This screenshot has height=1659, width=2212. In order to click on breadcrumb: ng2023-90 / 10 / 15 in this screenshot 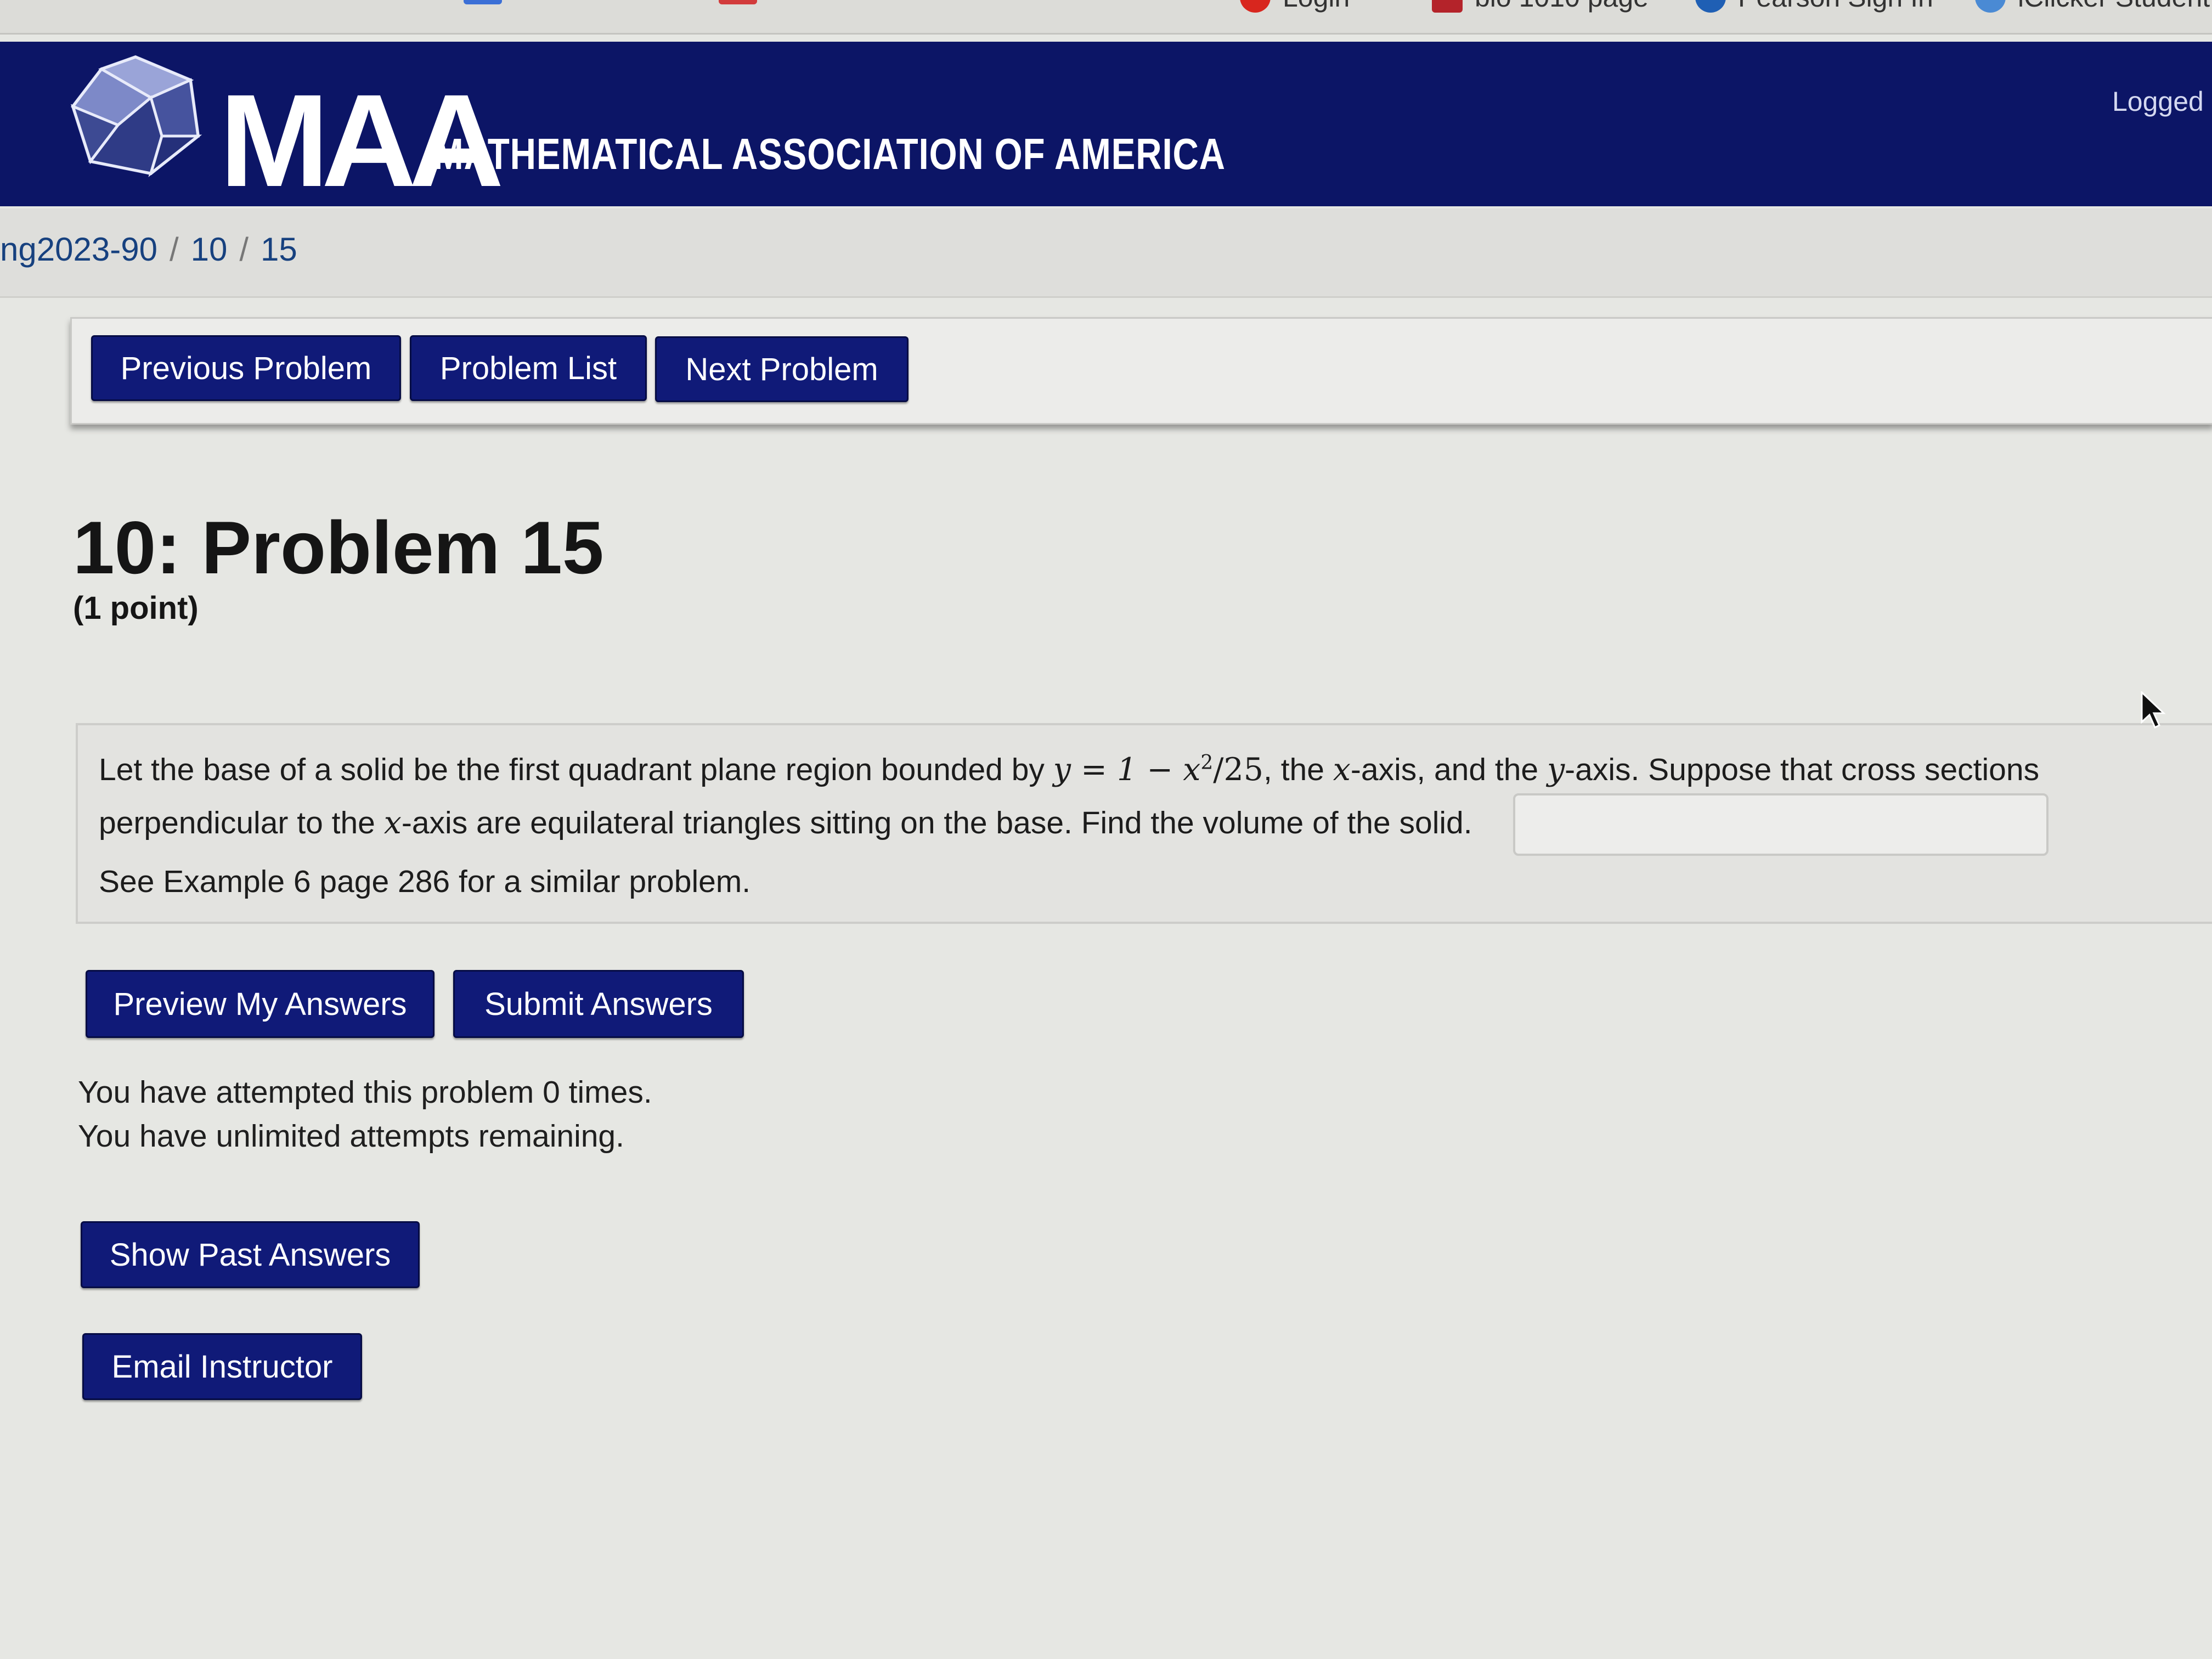, I will do `click(1106, 253)`.